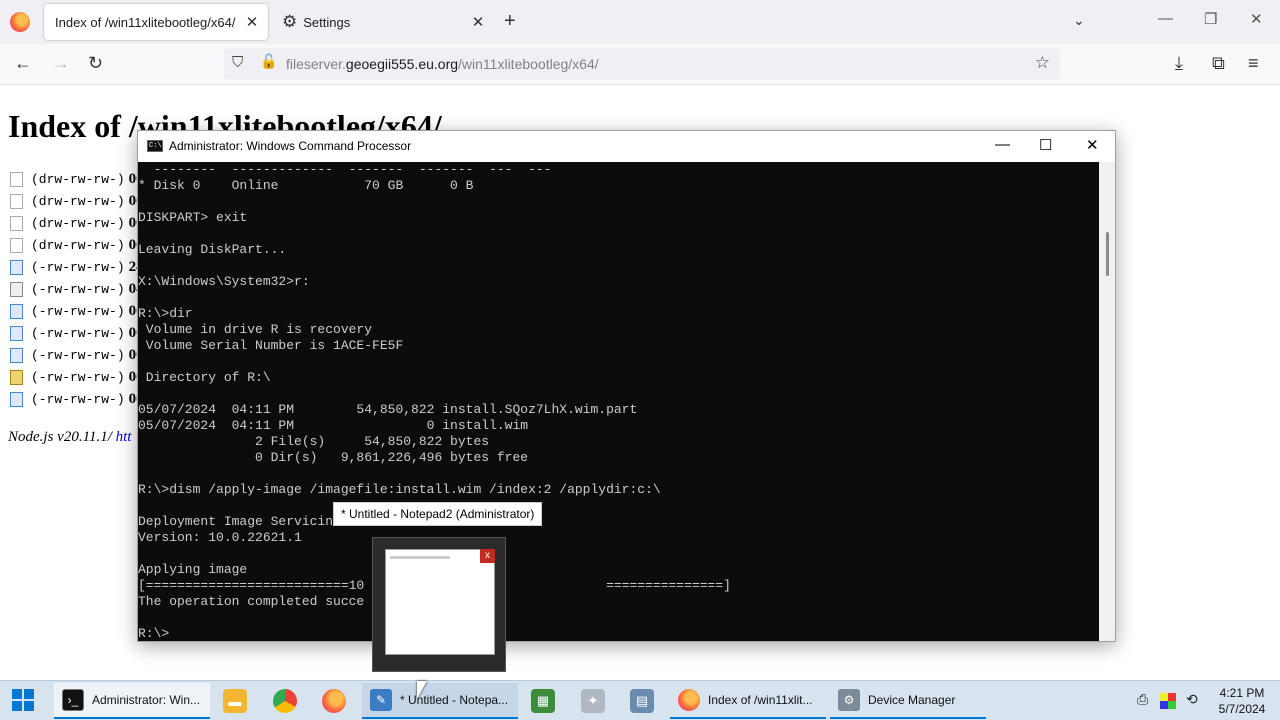  Describe the element at coordinates (1242, 693) in the screenshot. I see `clock-time: 4:21 PM` at that location.